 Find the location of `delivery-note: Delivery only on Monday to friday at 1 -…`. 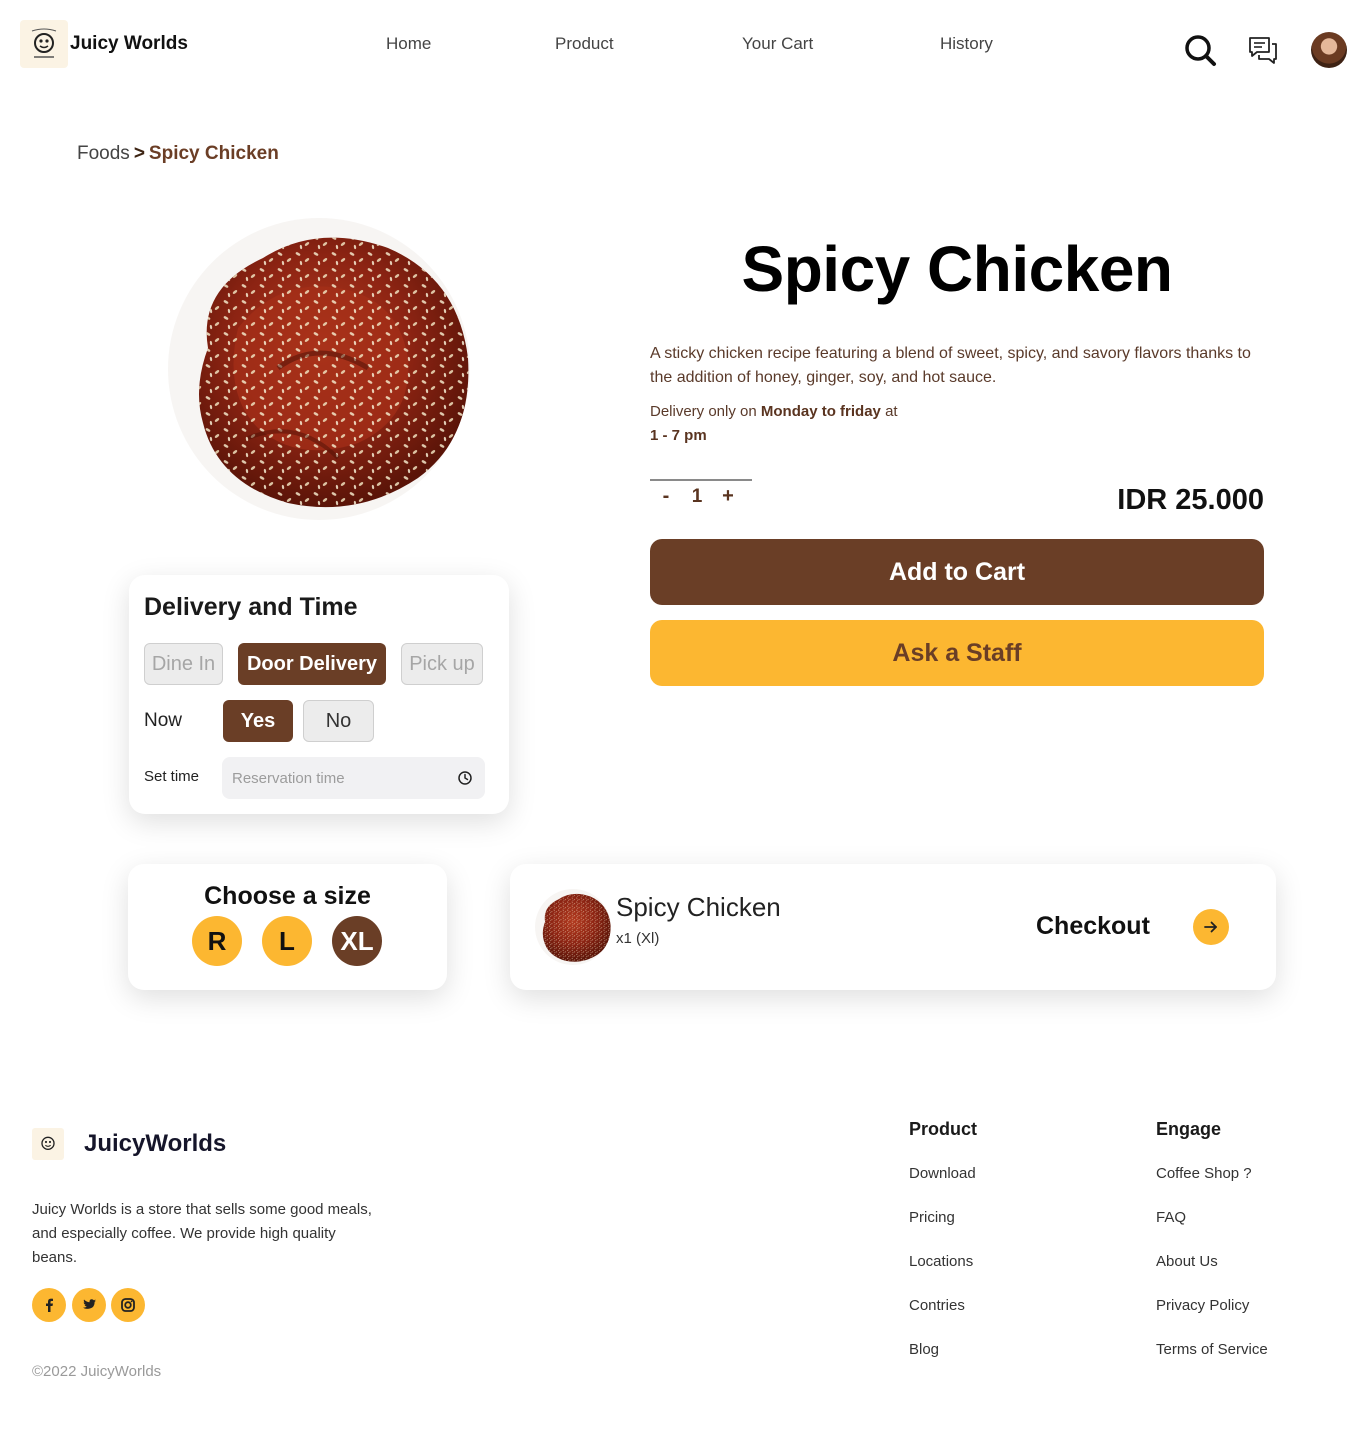

delivery-note: Delivery only on Monday to friday at 1 -… is located at coordinates (815, 424).